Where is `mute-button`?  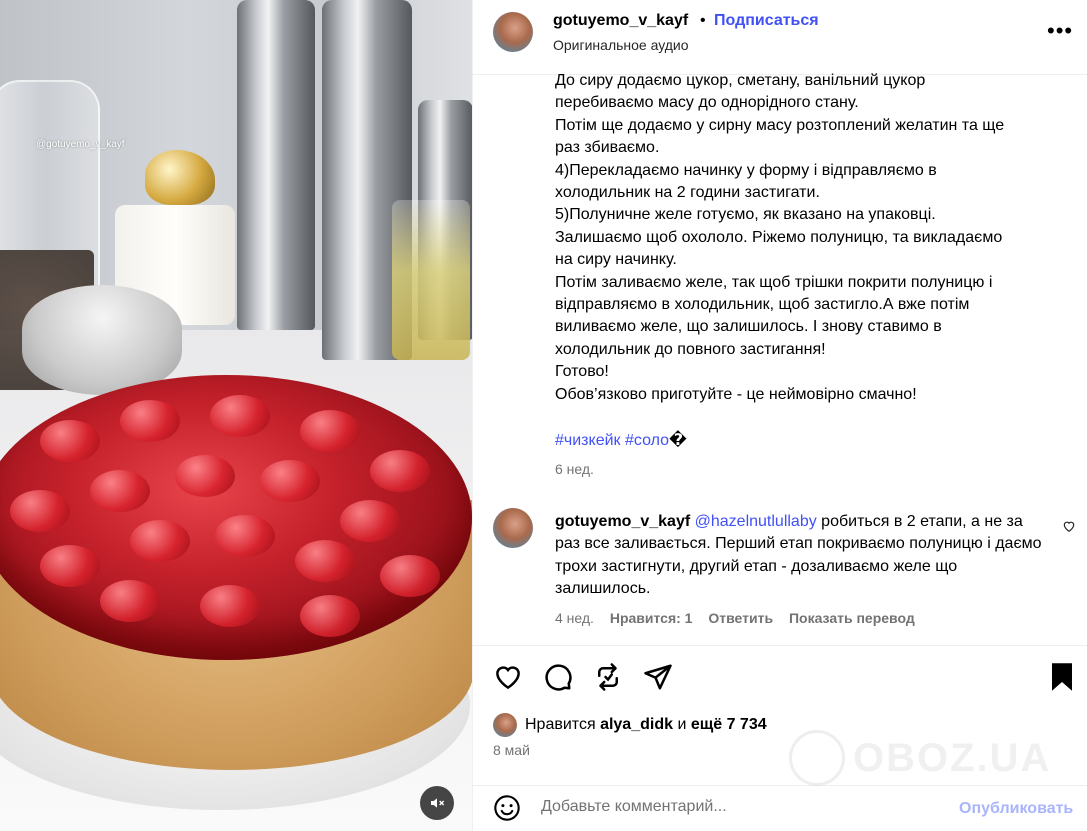
mute-button is located at coordinates (437, 803).